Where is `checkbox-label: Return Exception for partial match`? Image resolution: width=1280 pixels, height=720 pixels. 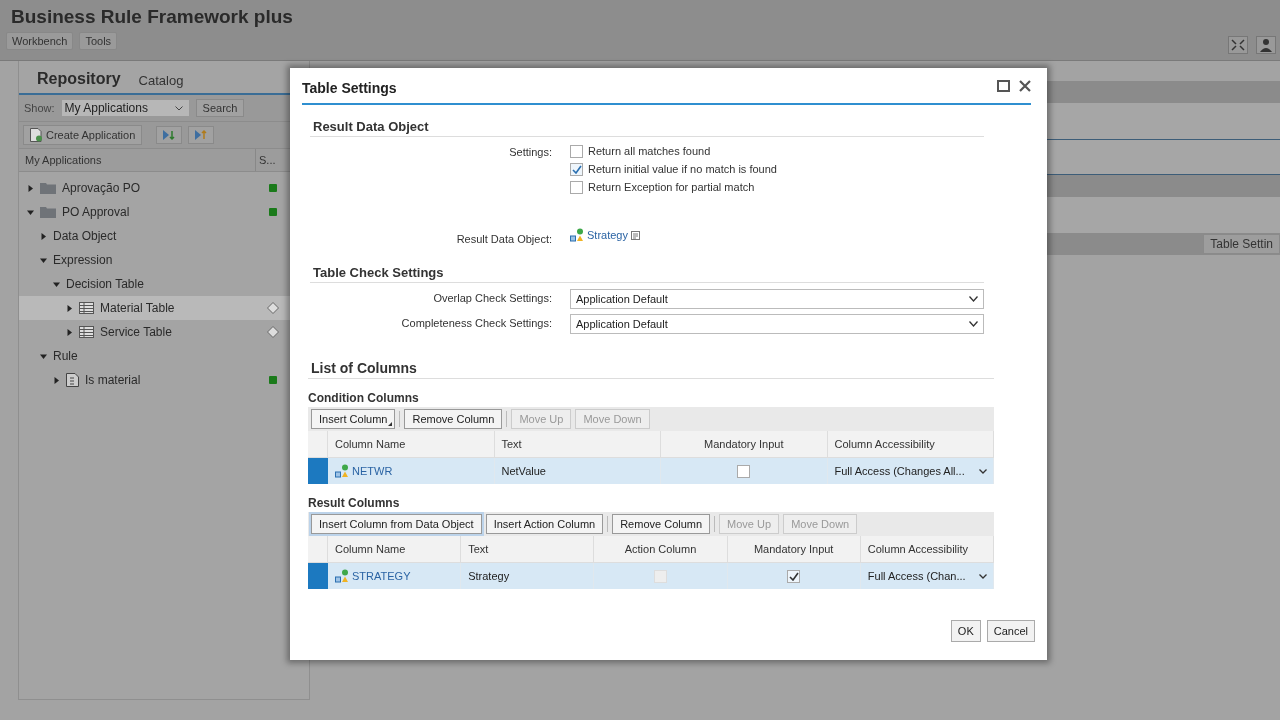 checkbox-label: Return Exception for partial match is located at coordinates (671, 187).